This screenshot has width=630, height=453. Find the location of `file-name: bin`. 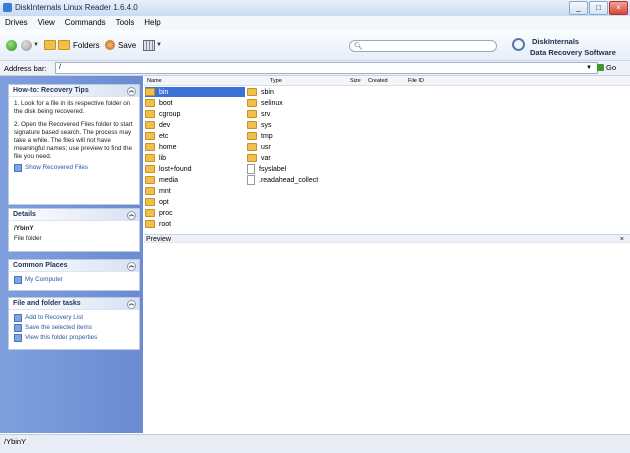

file-name: bin is located at coordinates (164, 92).